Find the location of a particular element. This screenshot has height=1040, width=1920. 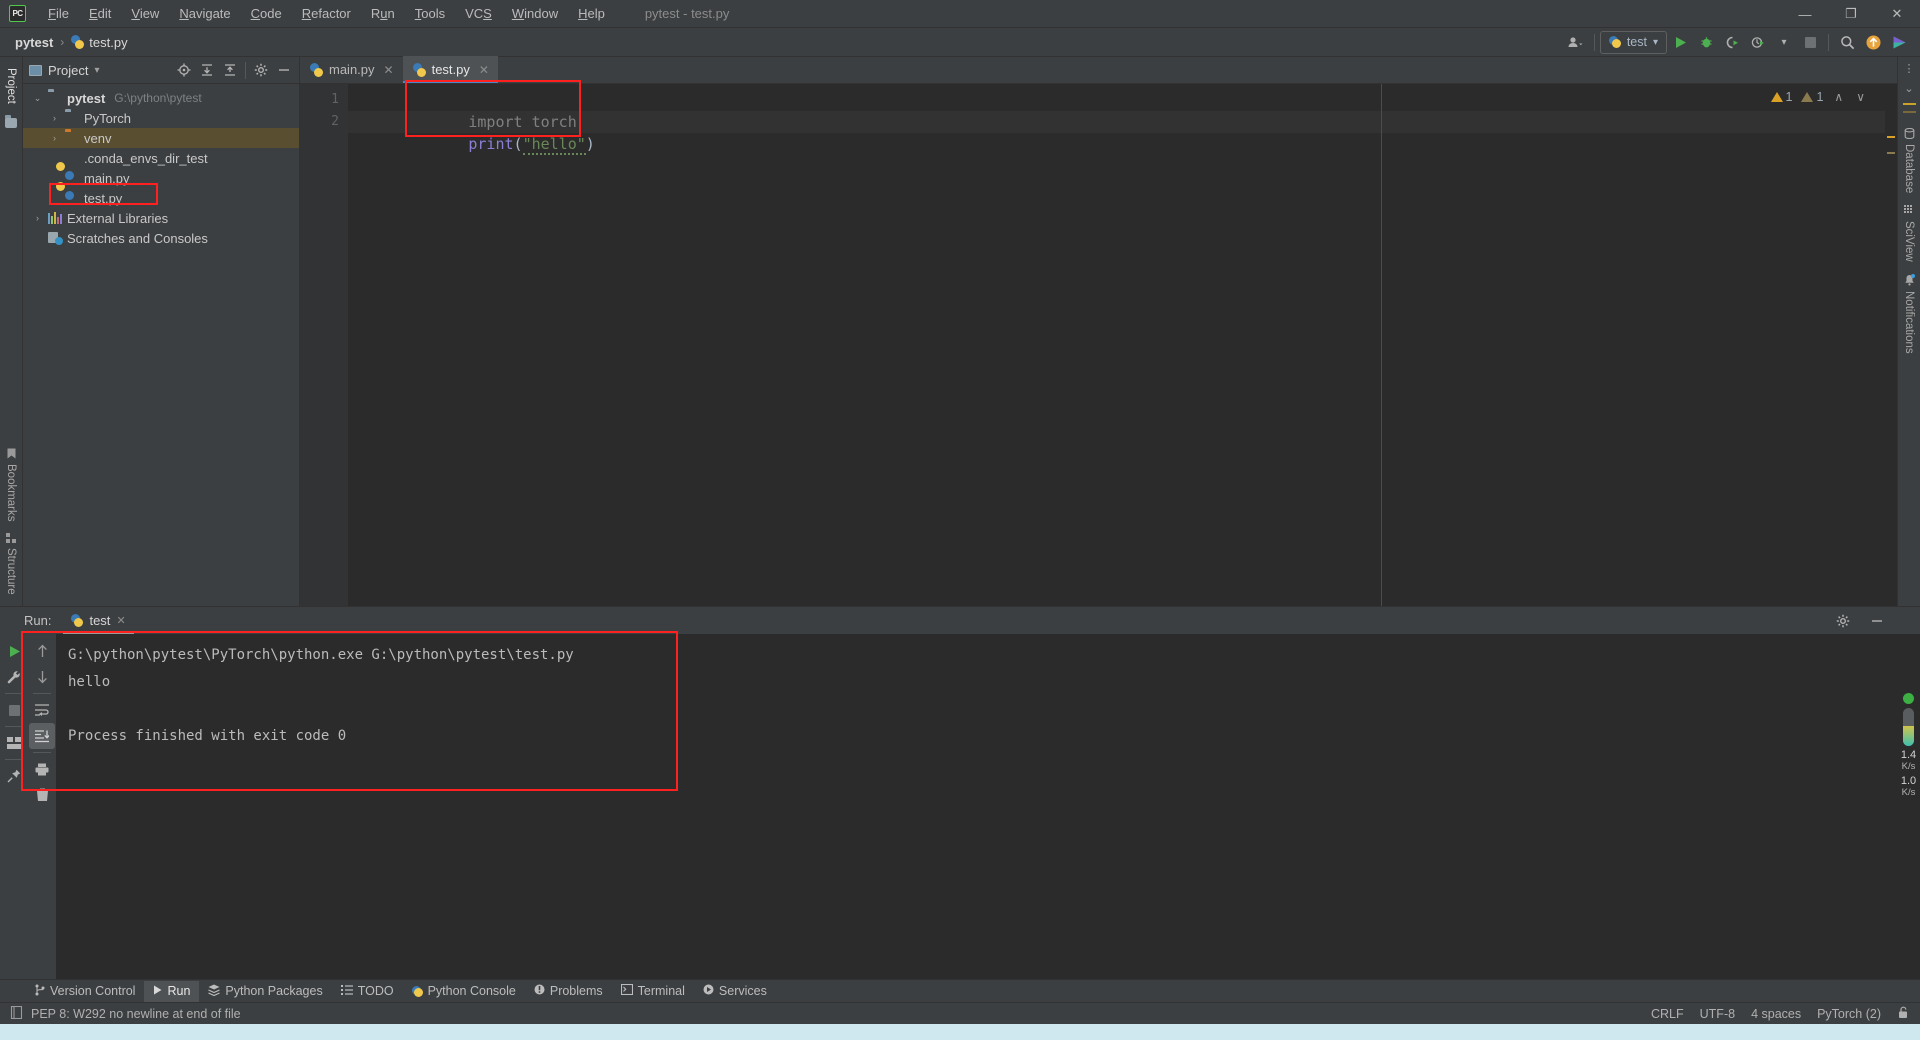

tree-node-venv: › venv is located at coordinates (161, 138).